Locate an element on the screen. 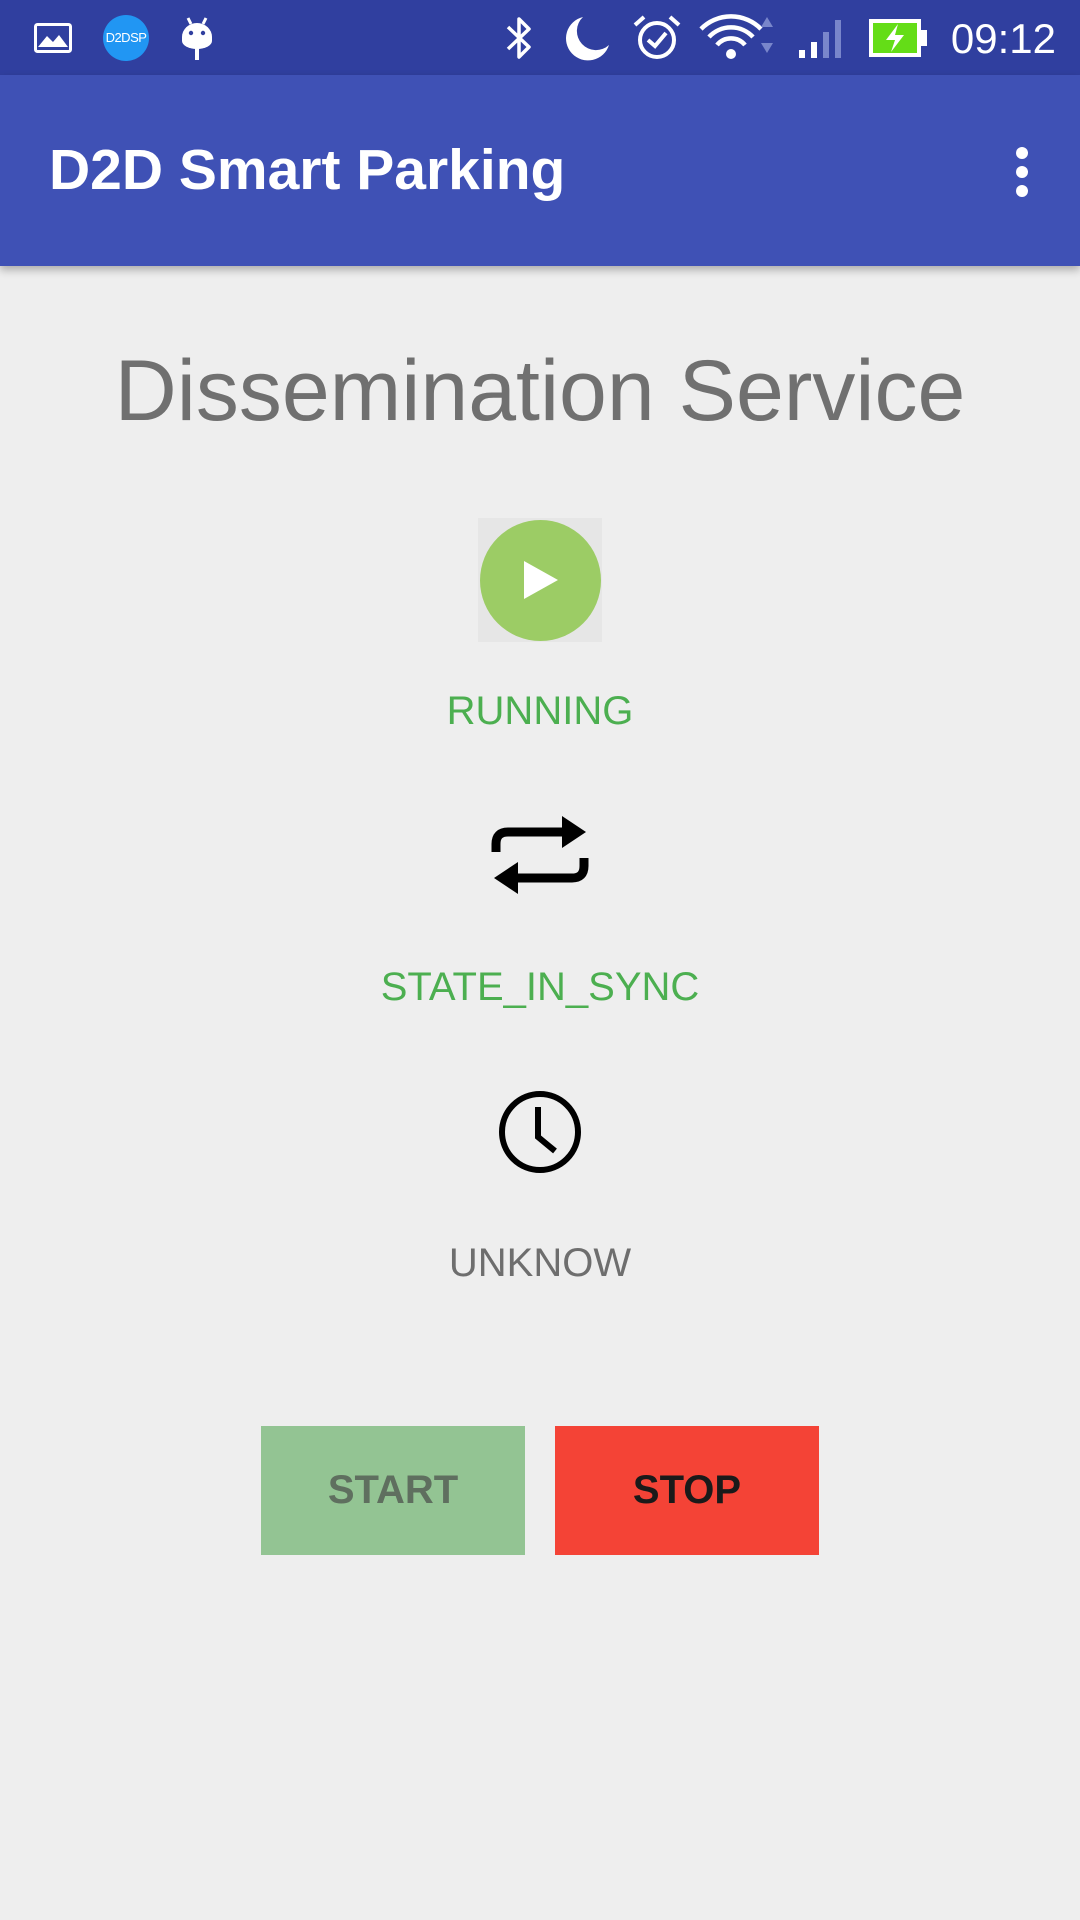 This screenshot has width=1080, height=1920. stop-button: STOP is located at coordinates (687, 1490).